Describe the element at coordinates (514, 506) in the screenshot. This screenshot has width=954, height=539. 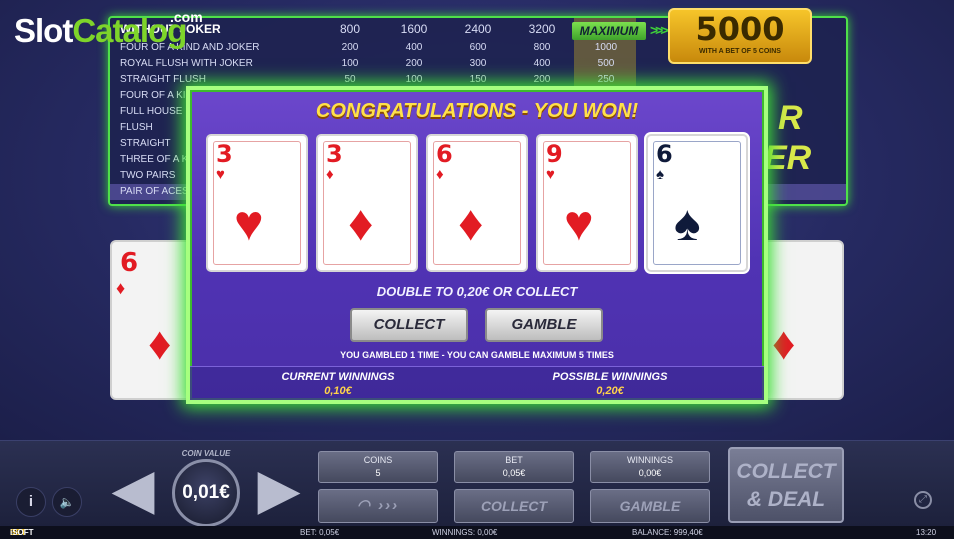
I see `collect-button-disabled: COLLECT` at that location.